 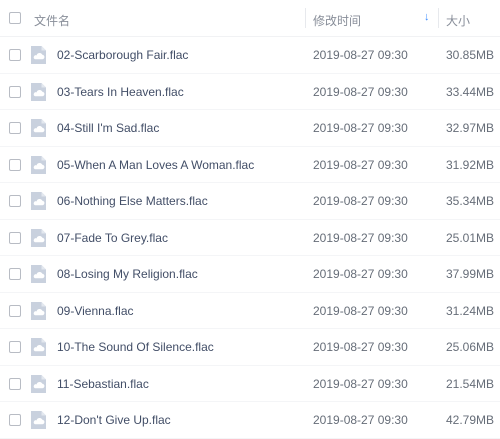 I want to click on column-header-size: 大小, so click(x=458, y=20).